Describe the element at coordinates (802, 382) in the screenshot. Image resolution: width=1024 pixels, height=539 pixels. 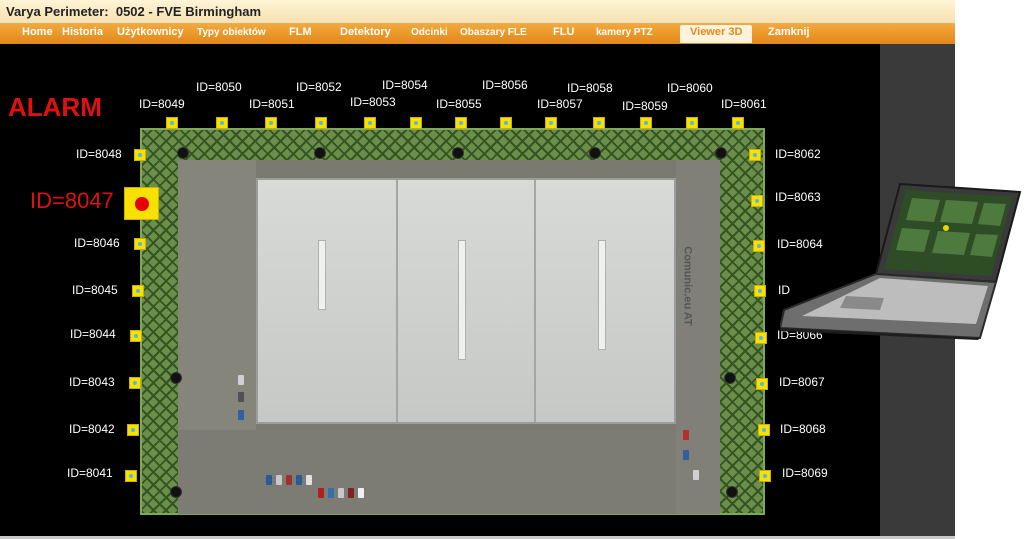
I see `sensor-label-8067: ID=8067` at that location.